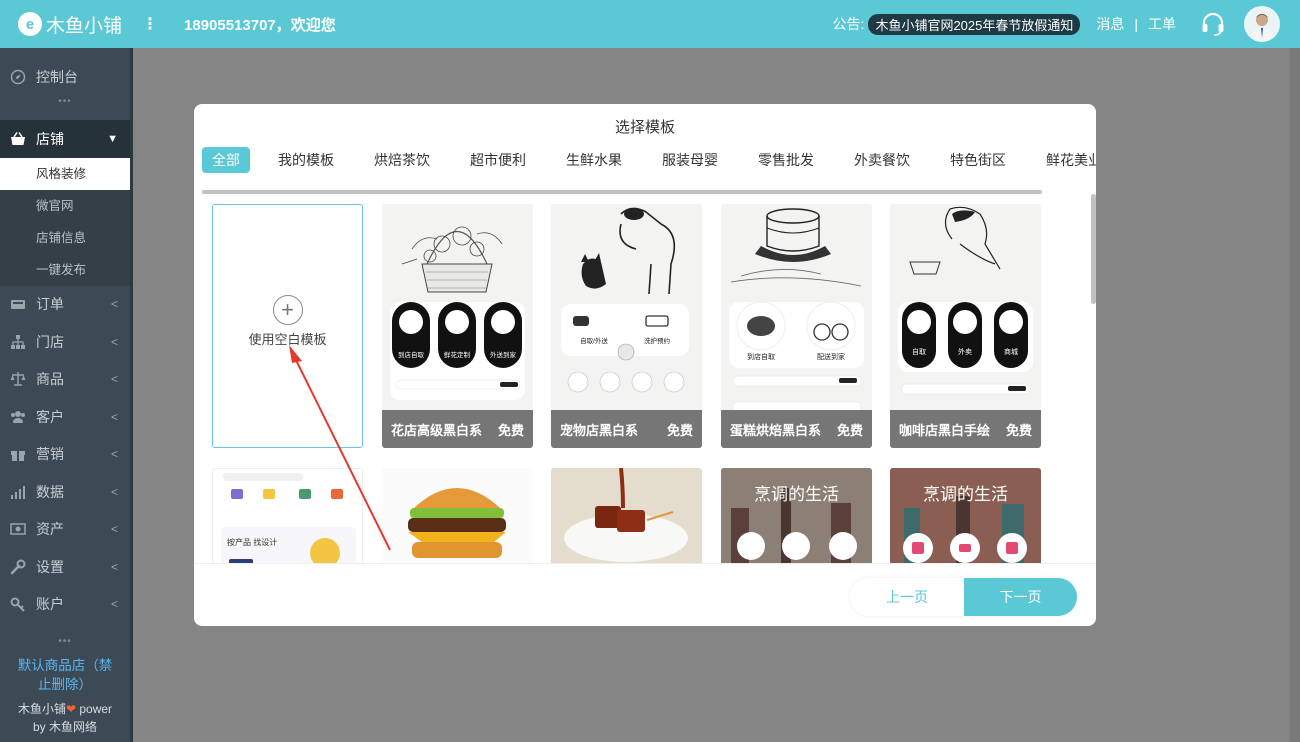 This screenshot has width=1300, height=742. What do you see at coordinates (510, 430) in the screenshot?
I see `template-price: 免费` at bounding box center [510, 430].